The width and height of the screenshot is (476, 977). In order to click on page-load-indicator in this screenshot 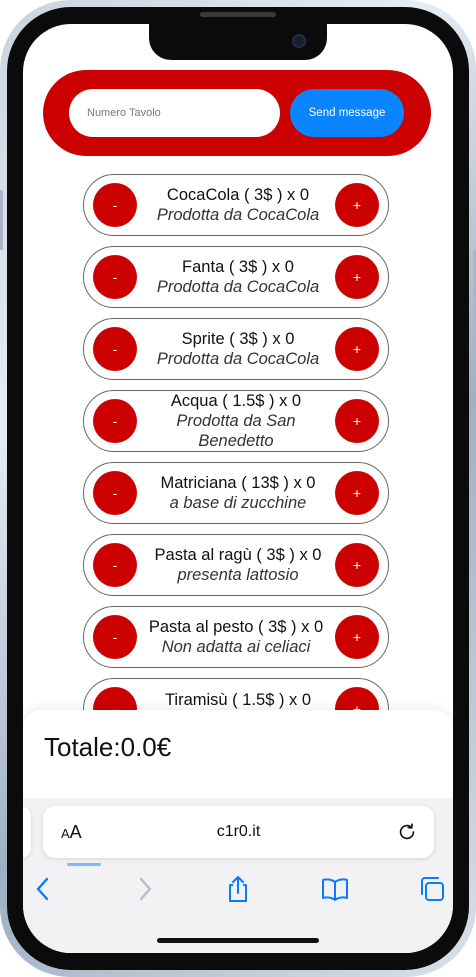, I will do `click(84, 864)`.